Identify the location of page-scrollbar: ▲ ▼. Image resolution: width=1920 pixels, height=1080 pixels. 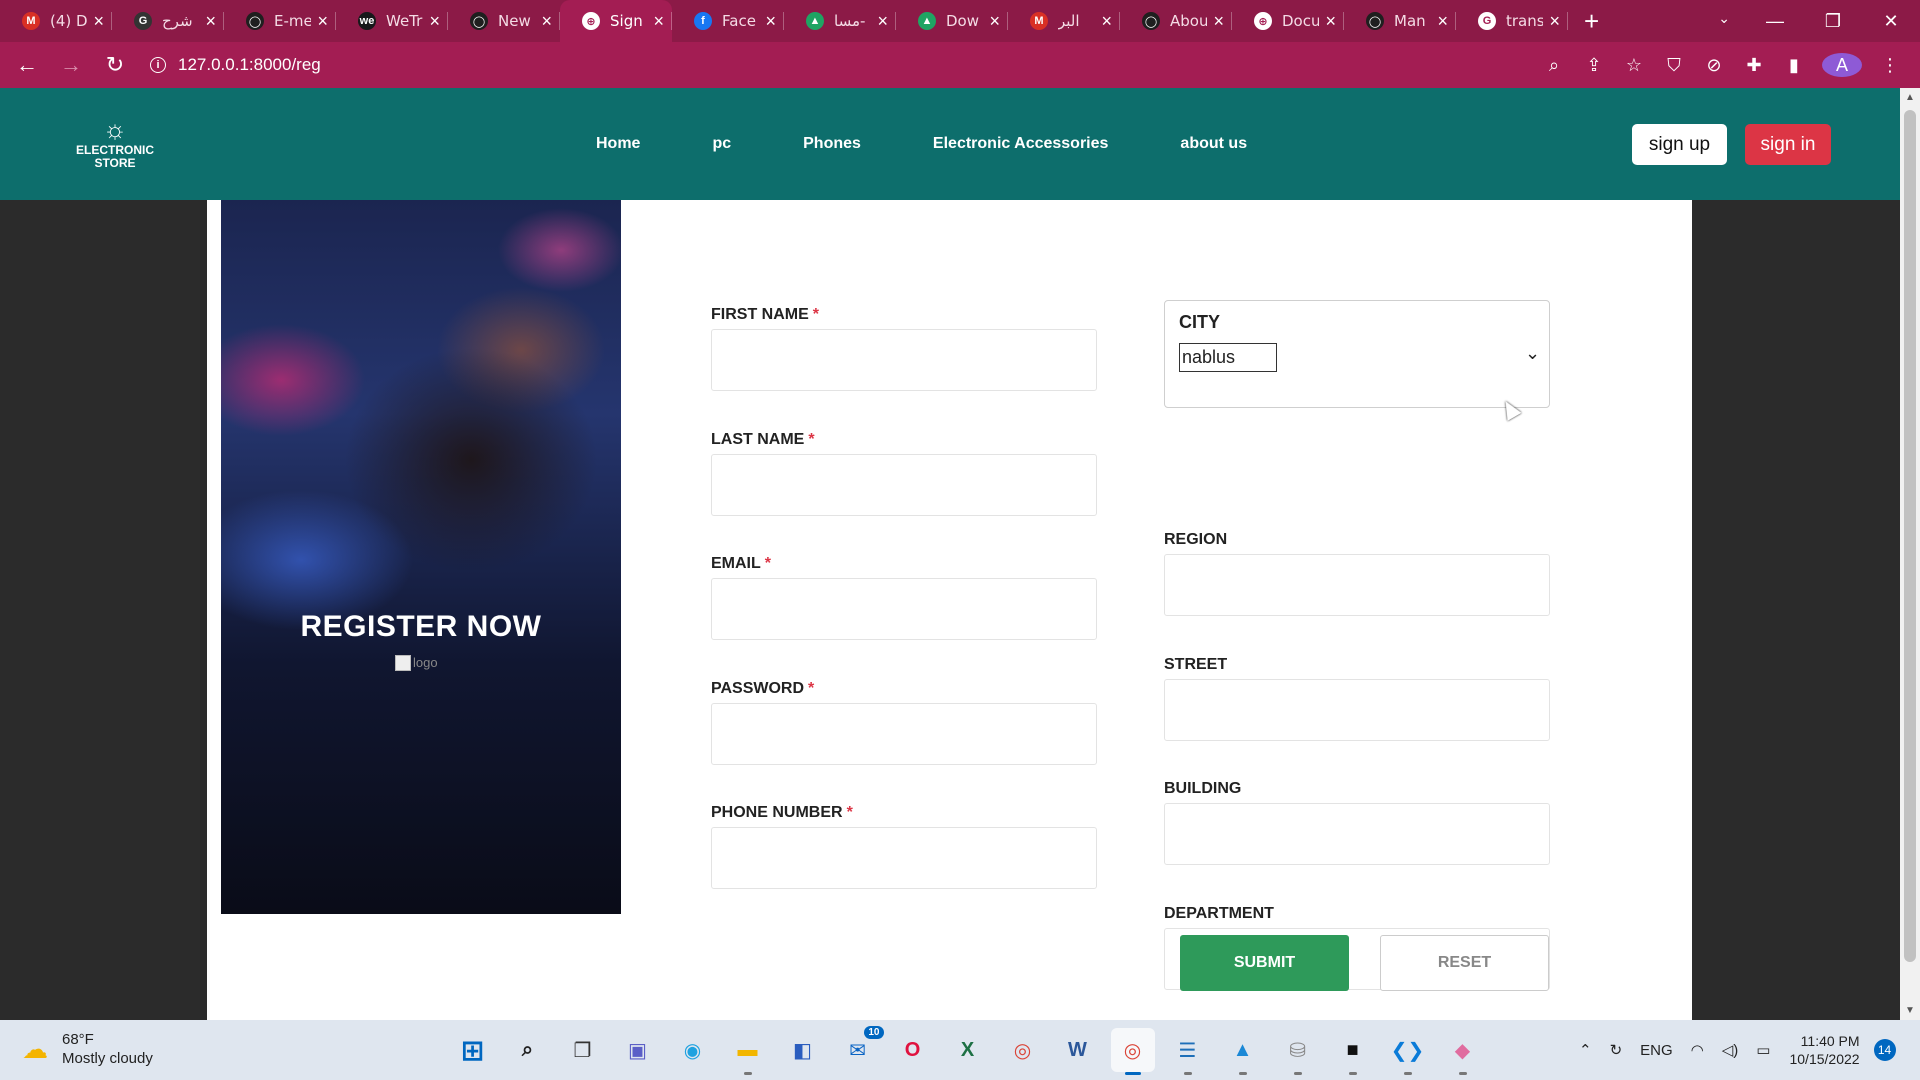
(1910, 554).